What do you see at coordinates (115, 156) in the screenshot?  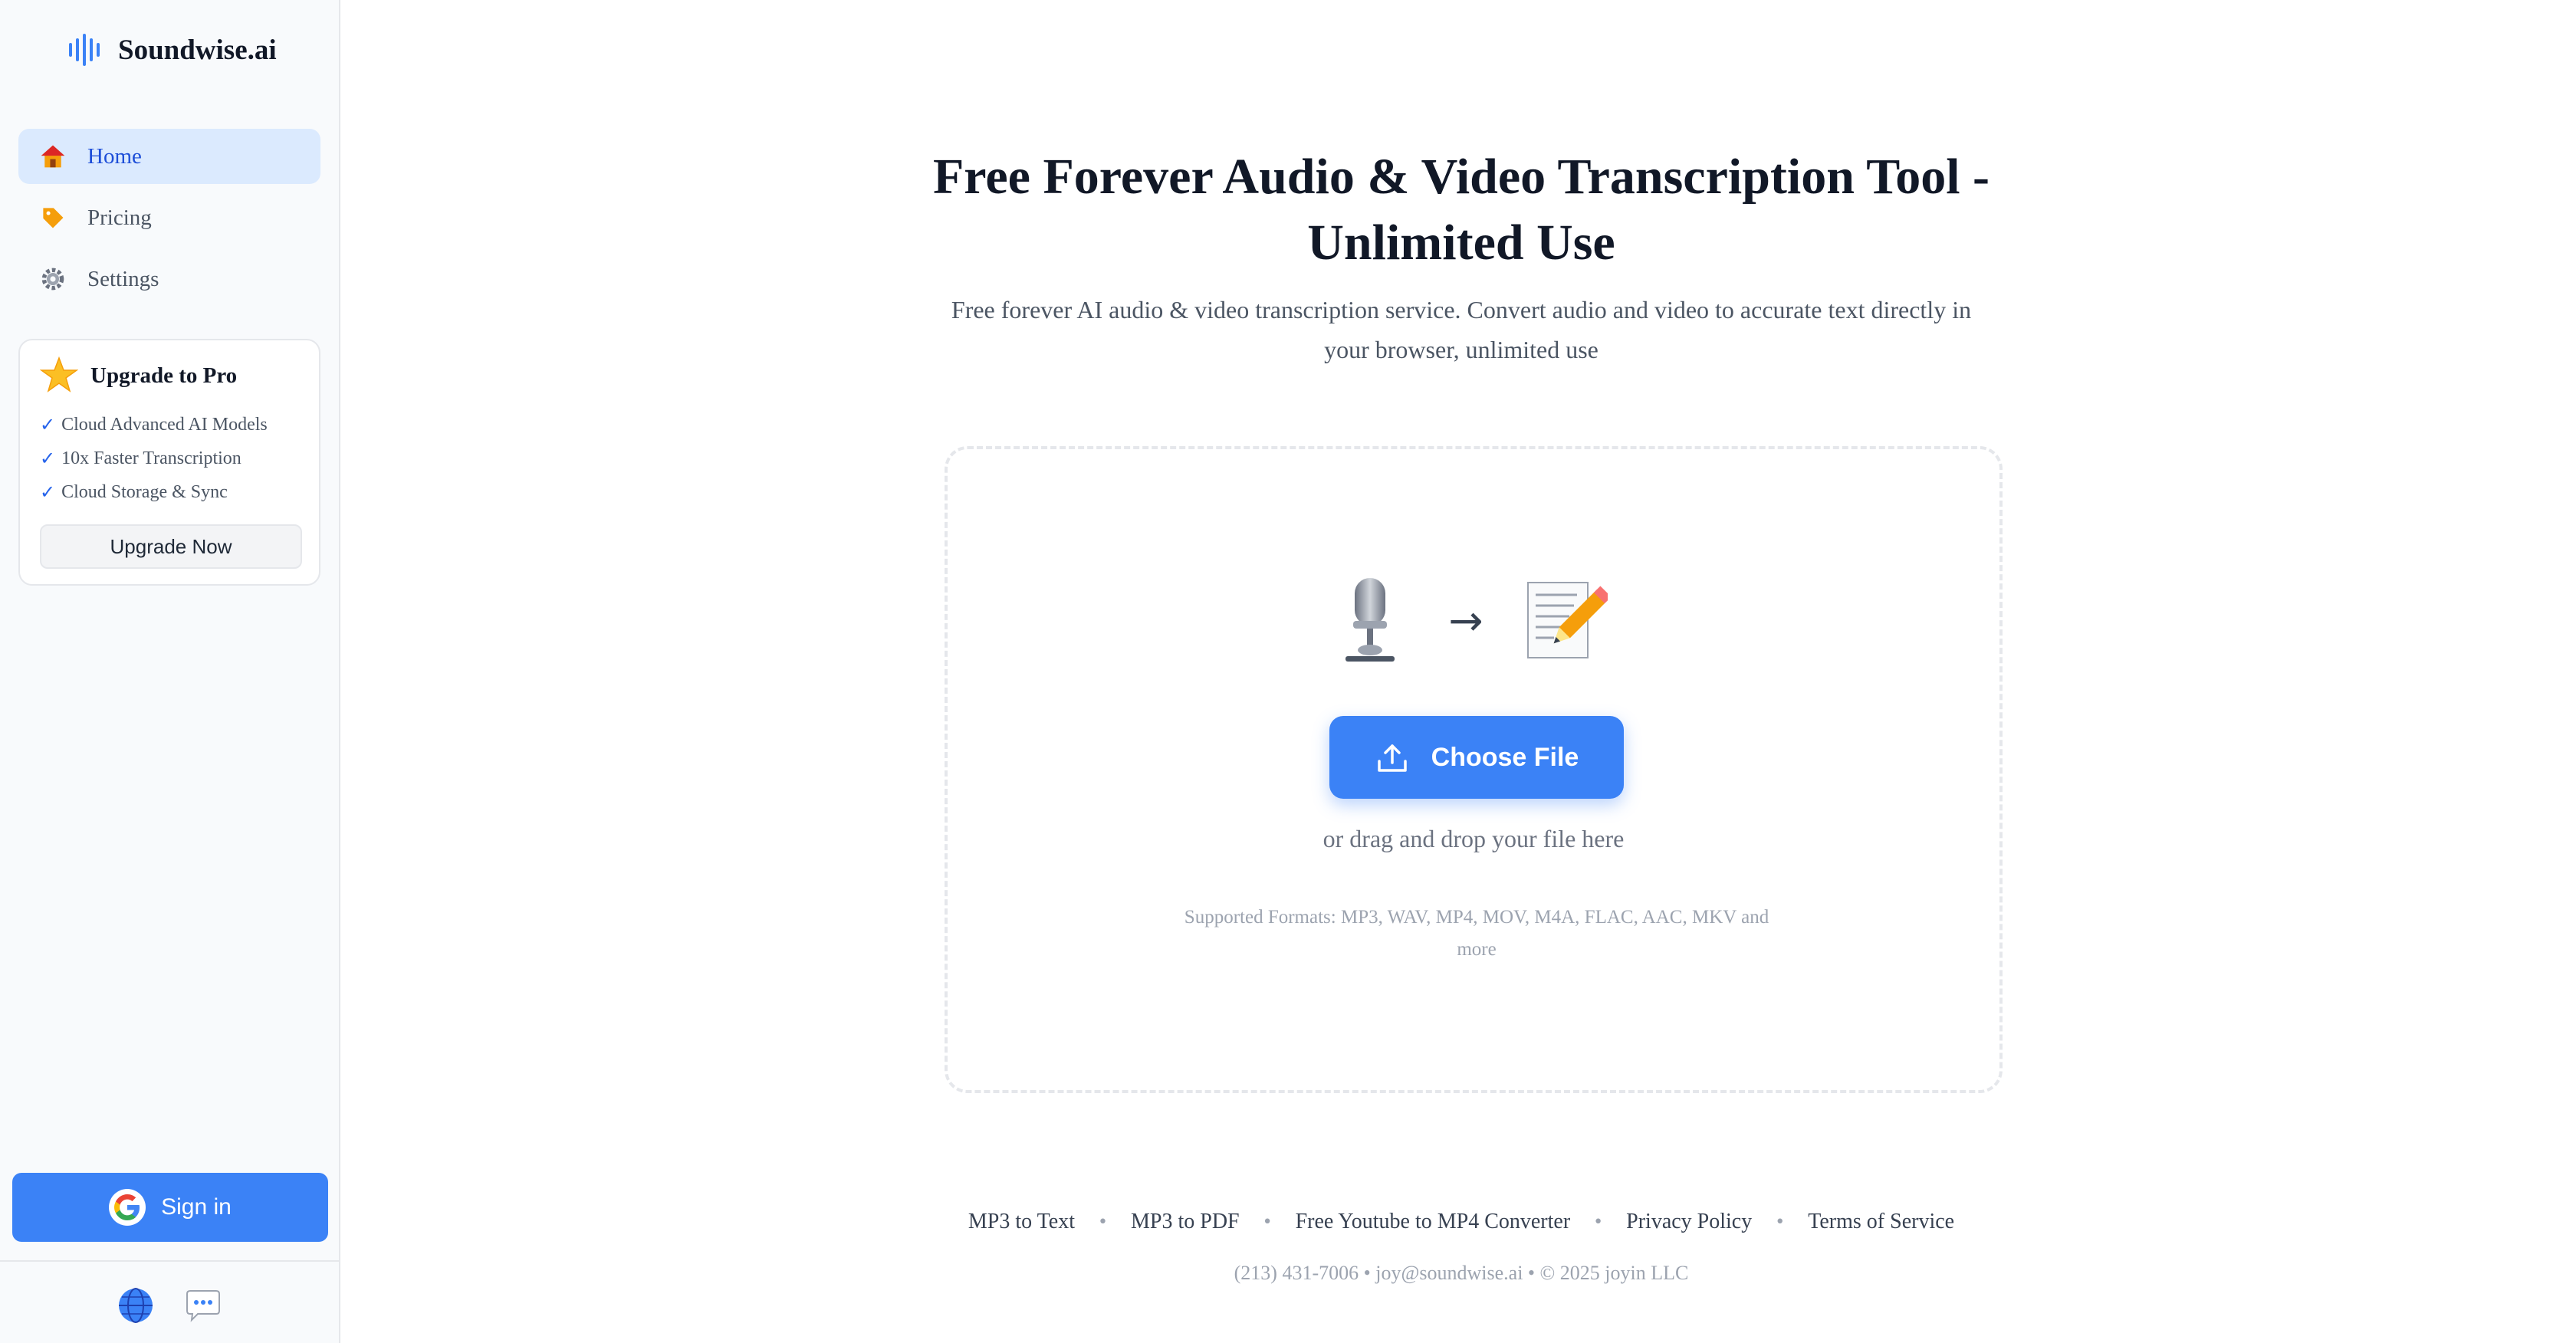 I see `sidebar-item-label: Home` at bounding box center [115, 156].